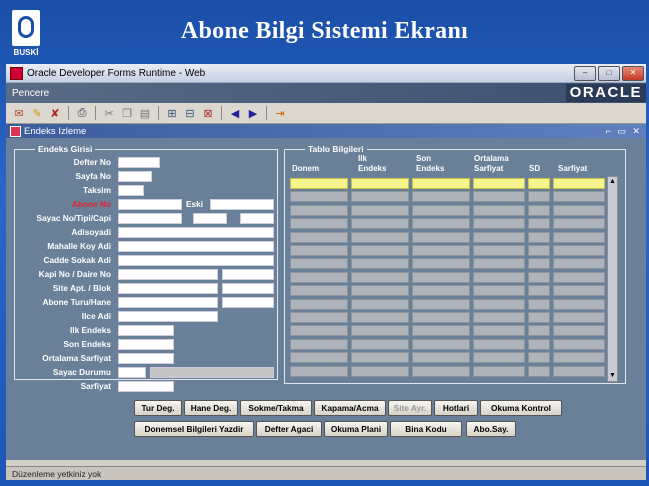  Describe the element at coordinates (235, 113) in the screenshot. I see `previous-record-icon: ◀` at that location.